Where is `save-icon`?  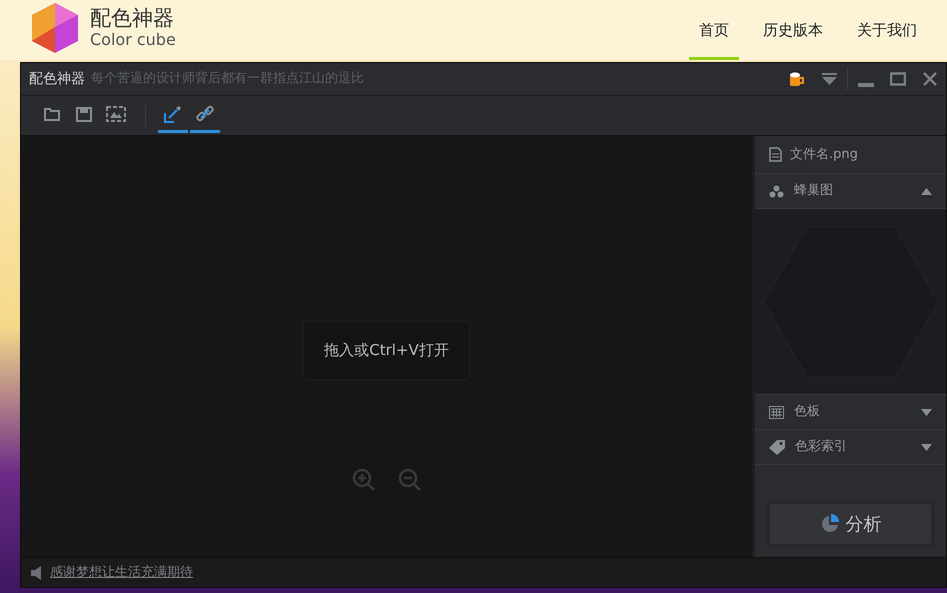 save-icon is located at coordinates (84, 114).